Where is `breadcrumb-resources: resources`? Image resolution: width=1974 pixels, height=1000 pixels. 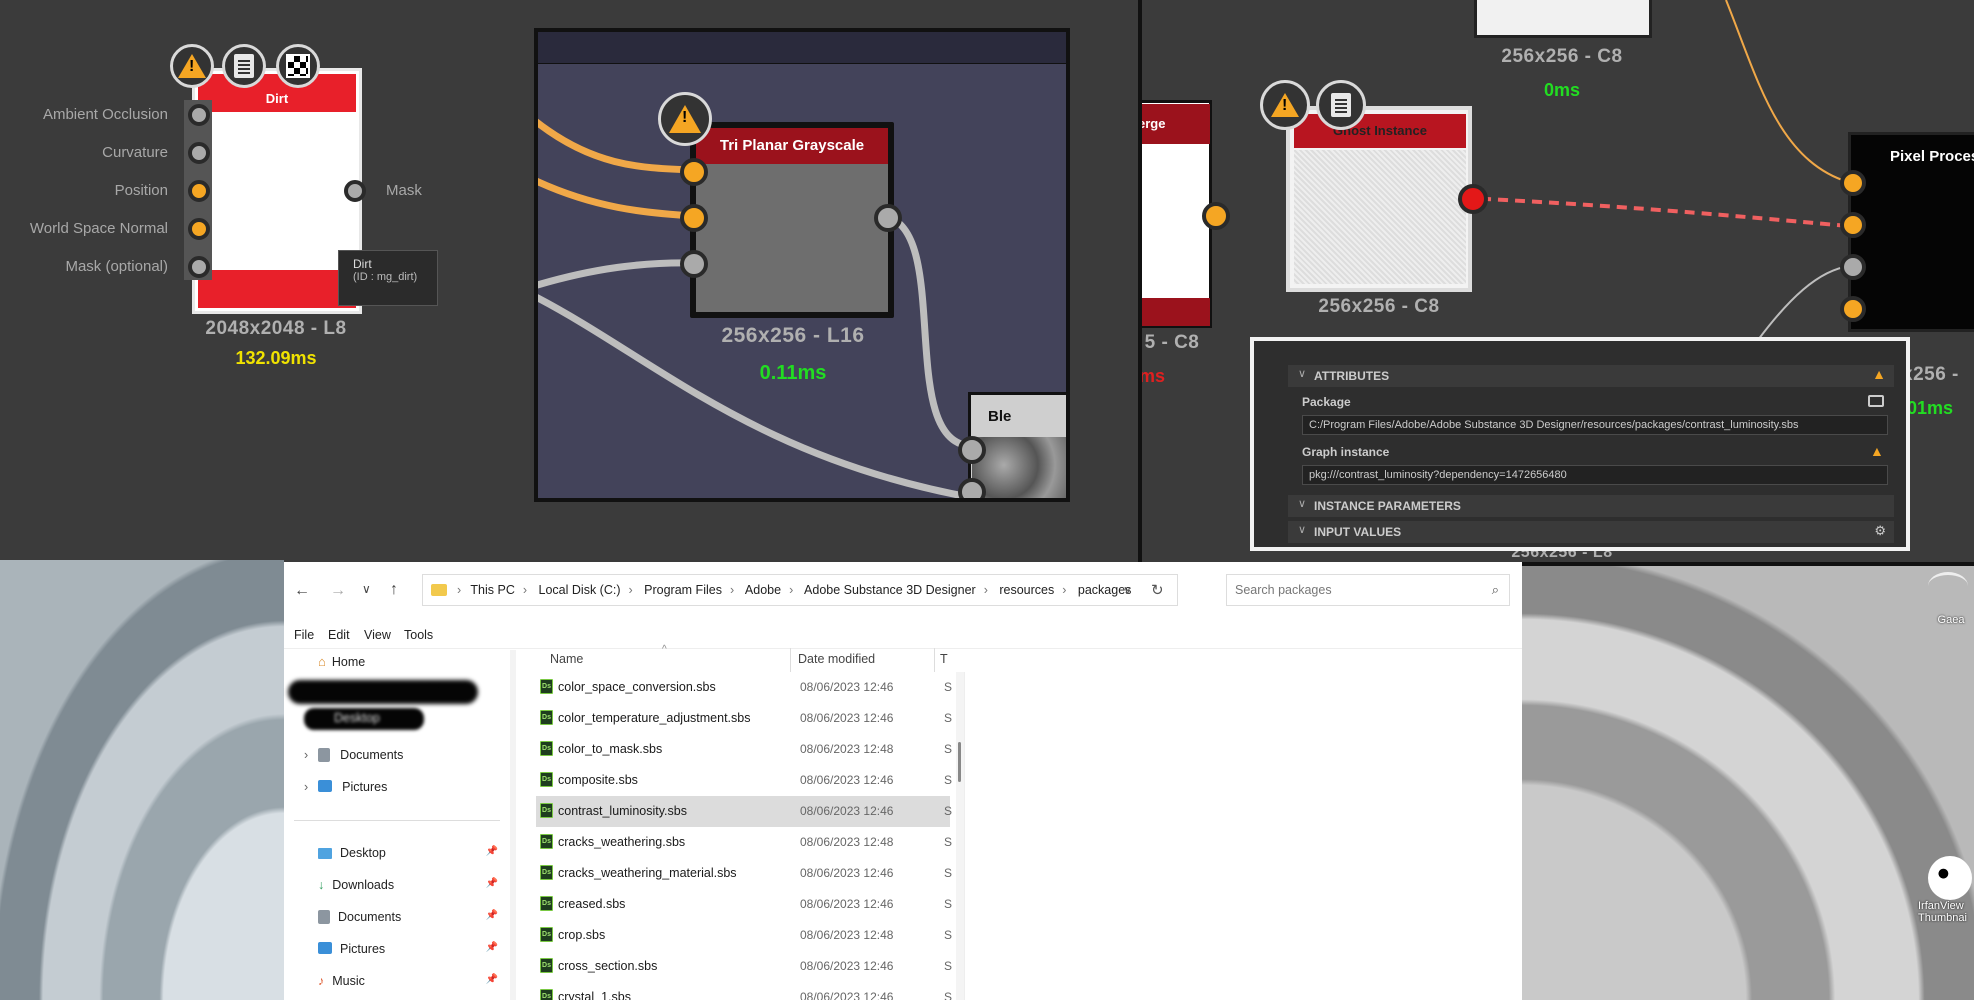
breadcrumb-resources: resources is located at coordinates (1026, 590).